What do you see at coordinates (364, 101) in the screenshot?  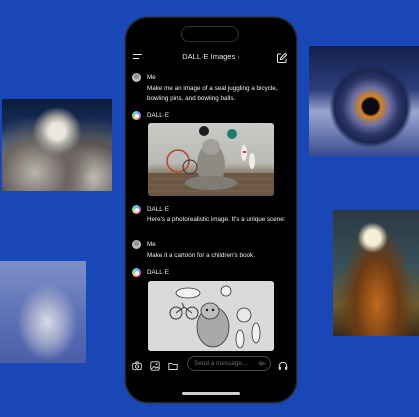 I see `eye-closeup-image` at bounding box center [364, 101].